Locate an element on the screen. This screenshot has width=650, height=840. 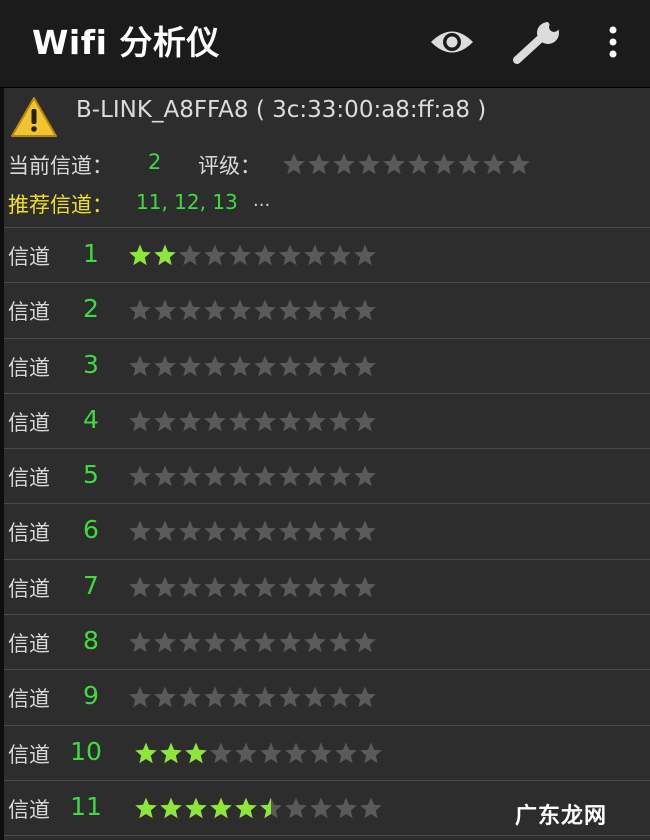
channel-number: 4 is located at coordinates (91, 419).